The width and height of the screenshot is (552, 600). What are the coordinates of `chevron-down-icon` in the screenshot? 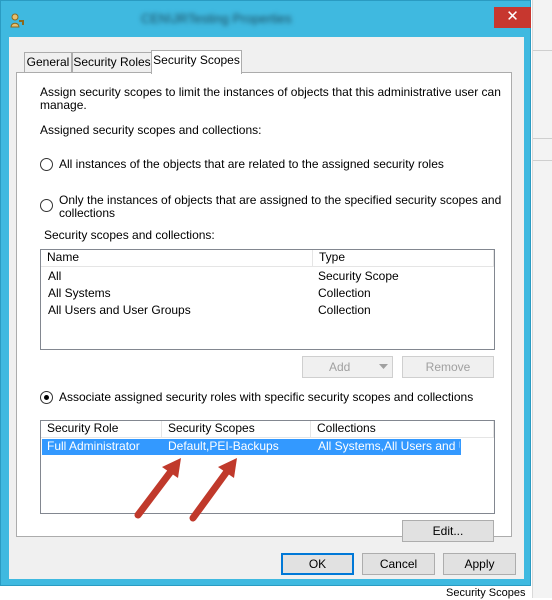 It's located at (383, 366).